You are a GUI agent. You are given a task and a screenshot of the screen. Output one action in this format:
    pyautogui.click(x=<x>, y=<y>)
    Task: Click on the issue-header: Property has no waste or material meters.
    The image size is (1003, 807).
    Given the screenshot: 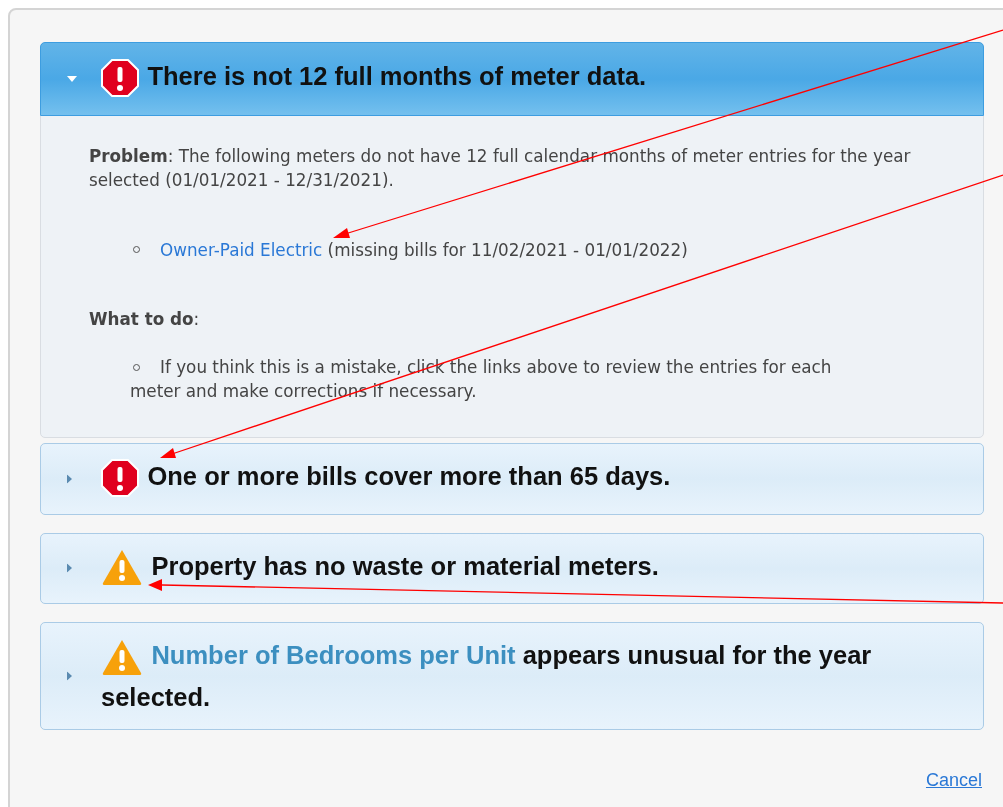 What is the action you would take?
    pyautogui.click(x=512, y=568)
    